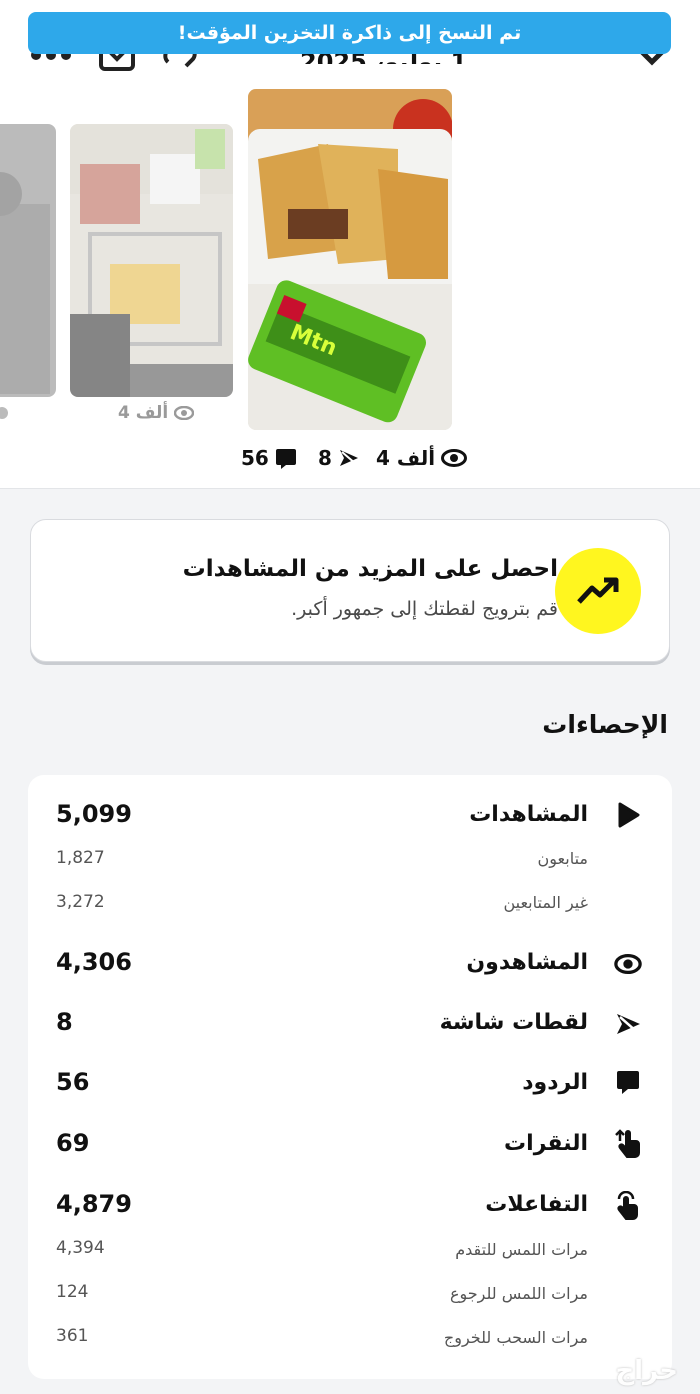  I want to click on snap-thumbnail-main: Mtn, so click(350, 259).